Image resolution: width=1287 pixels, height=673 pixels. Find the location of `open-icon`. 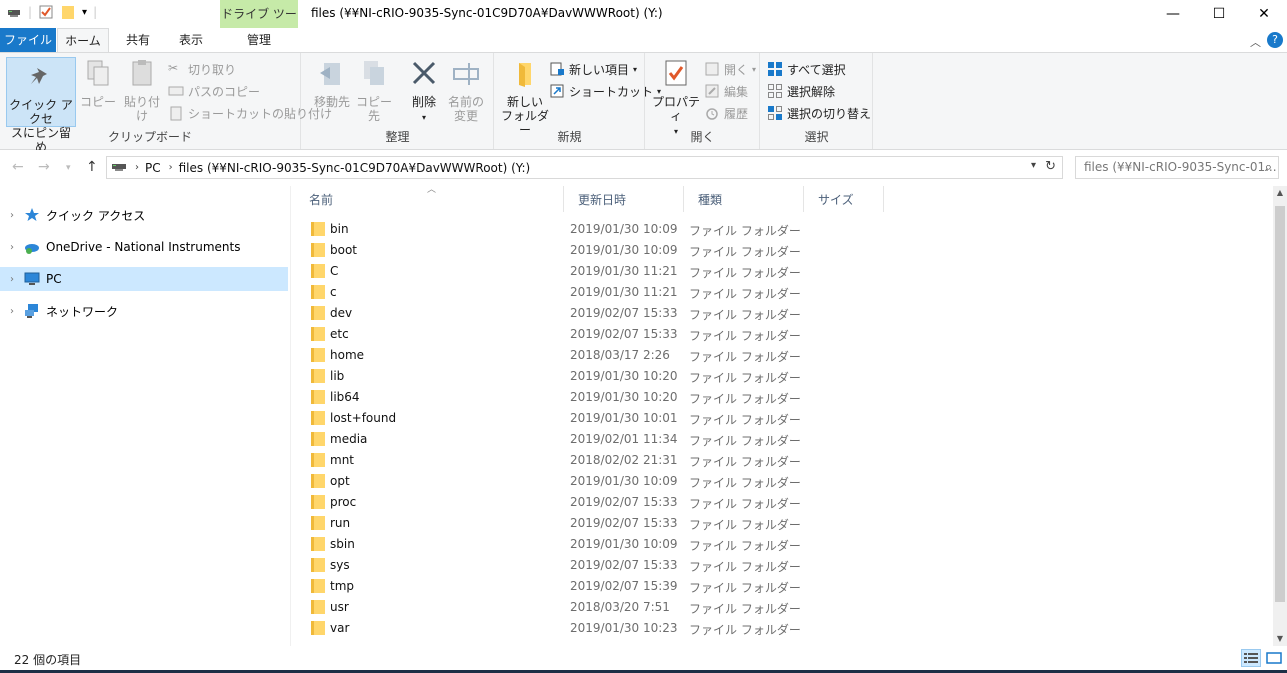

open-icon is located at coordinates (712, 69).